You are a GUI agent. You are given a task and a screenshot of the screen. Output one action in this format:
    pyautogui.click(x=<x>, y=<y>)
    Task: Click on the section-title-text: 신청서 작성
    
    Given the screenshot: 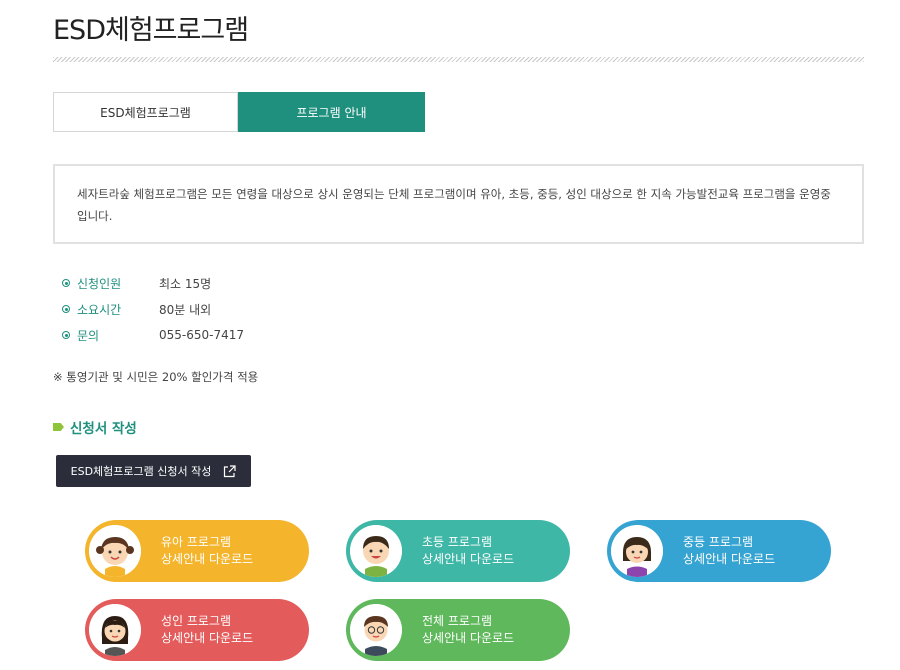 What is the action you would take?
    pyautogui.click(x=103, y=429)
    